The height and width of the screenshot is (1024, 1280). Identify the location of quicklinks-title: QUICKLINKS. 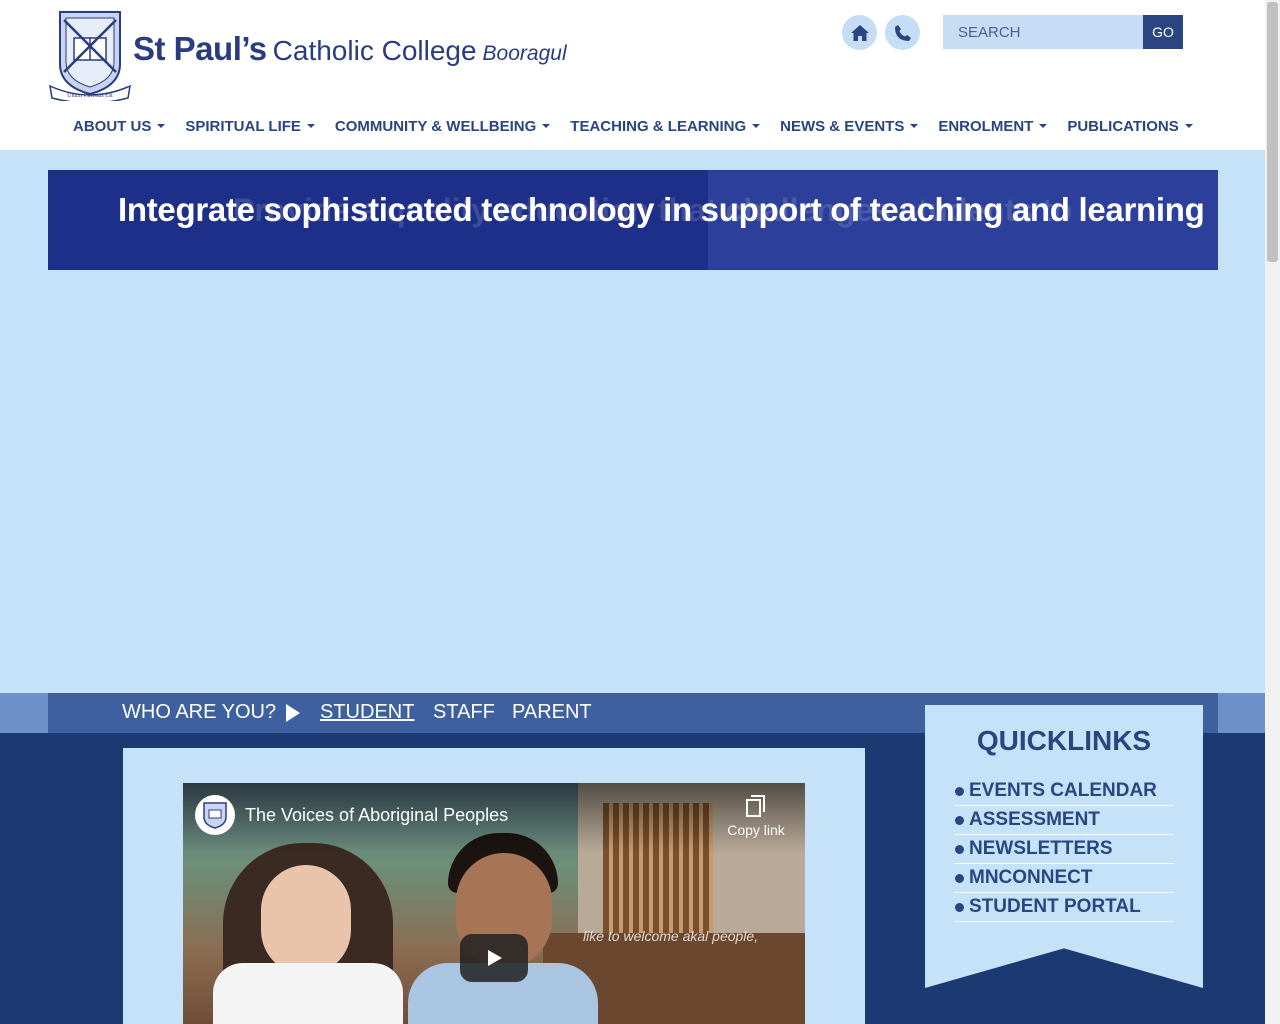
(1064, 740).